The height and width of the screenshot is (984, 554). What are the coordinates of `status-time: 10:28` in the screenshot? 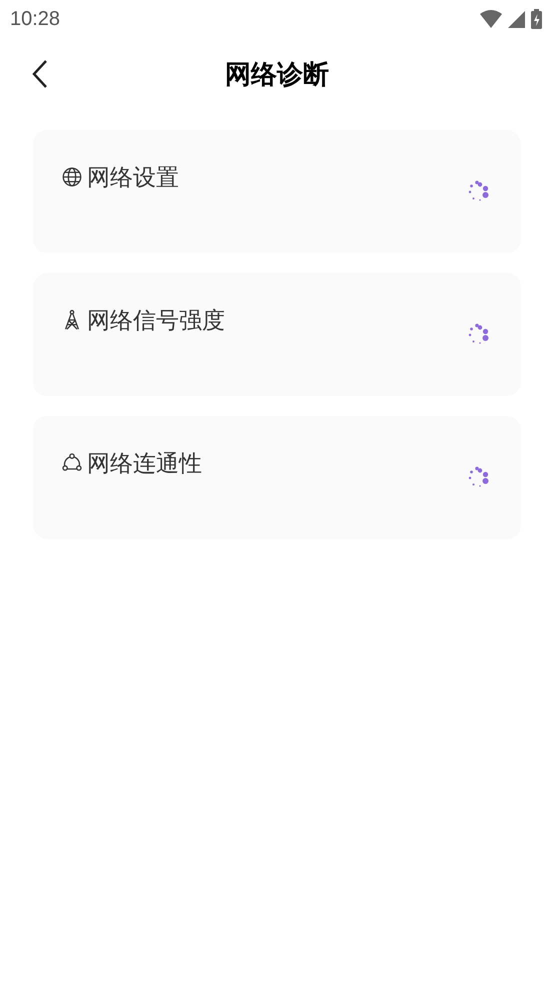 It's located at (35, 19).